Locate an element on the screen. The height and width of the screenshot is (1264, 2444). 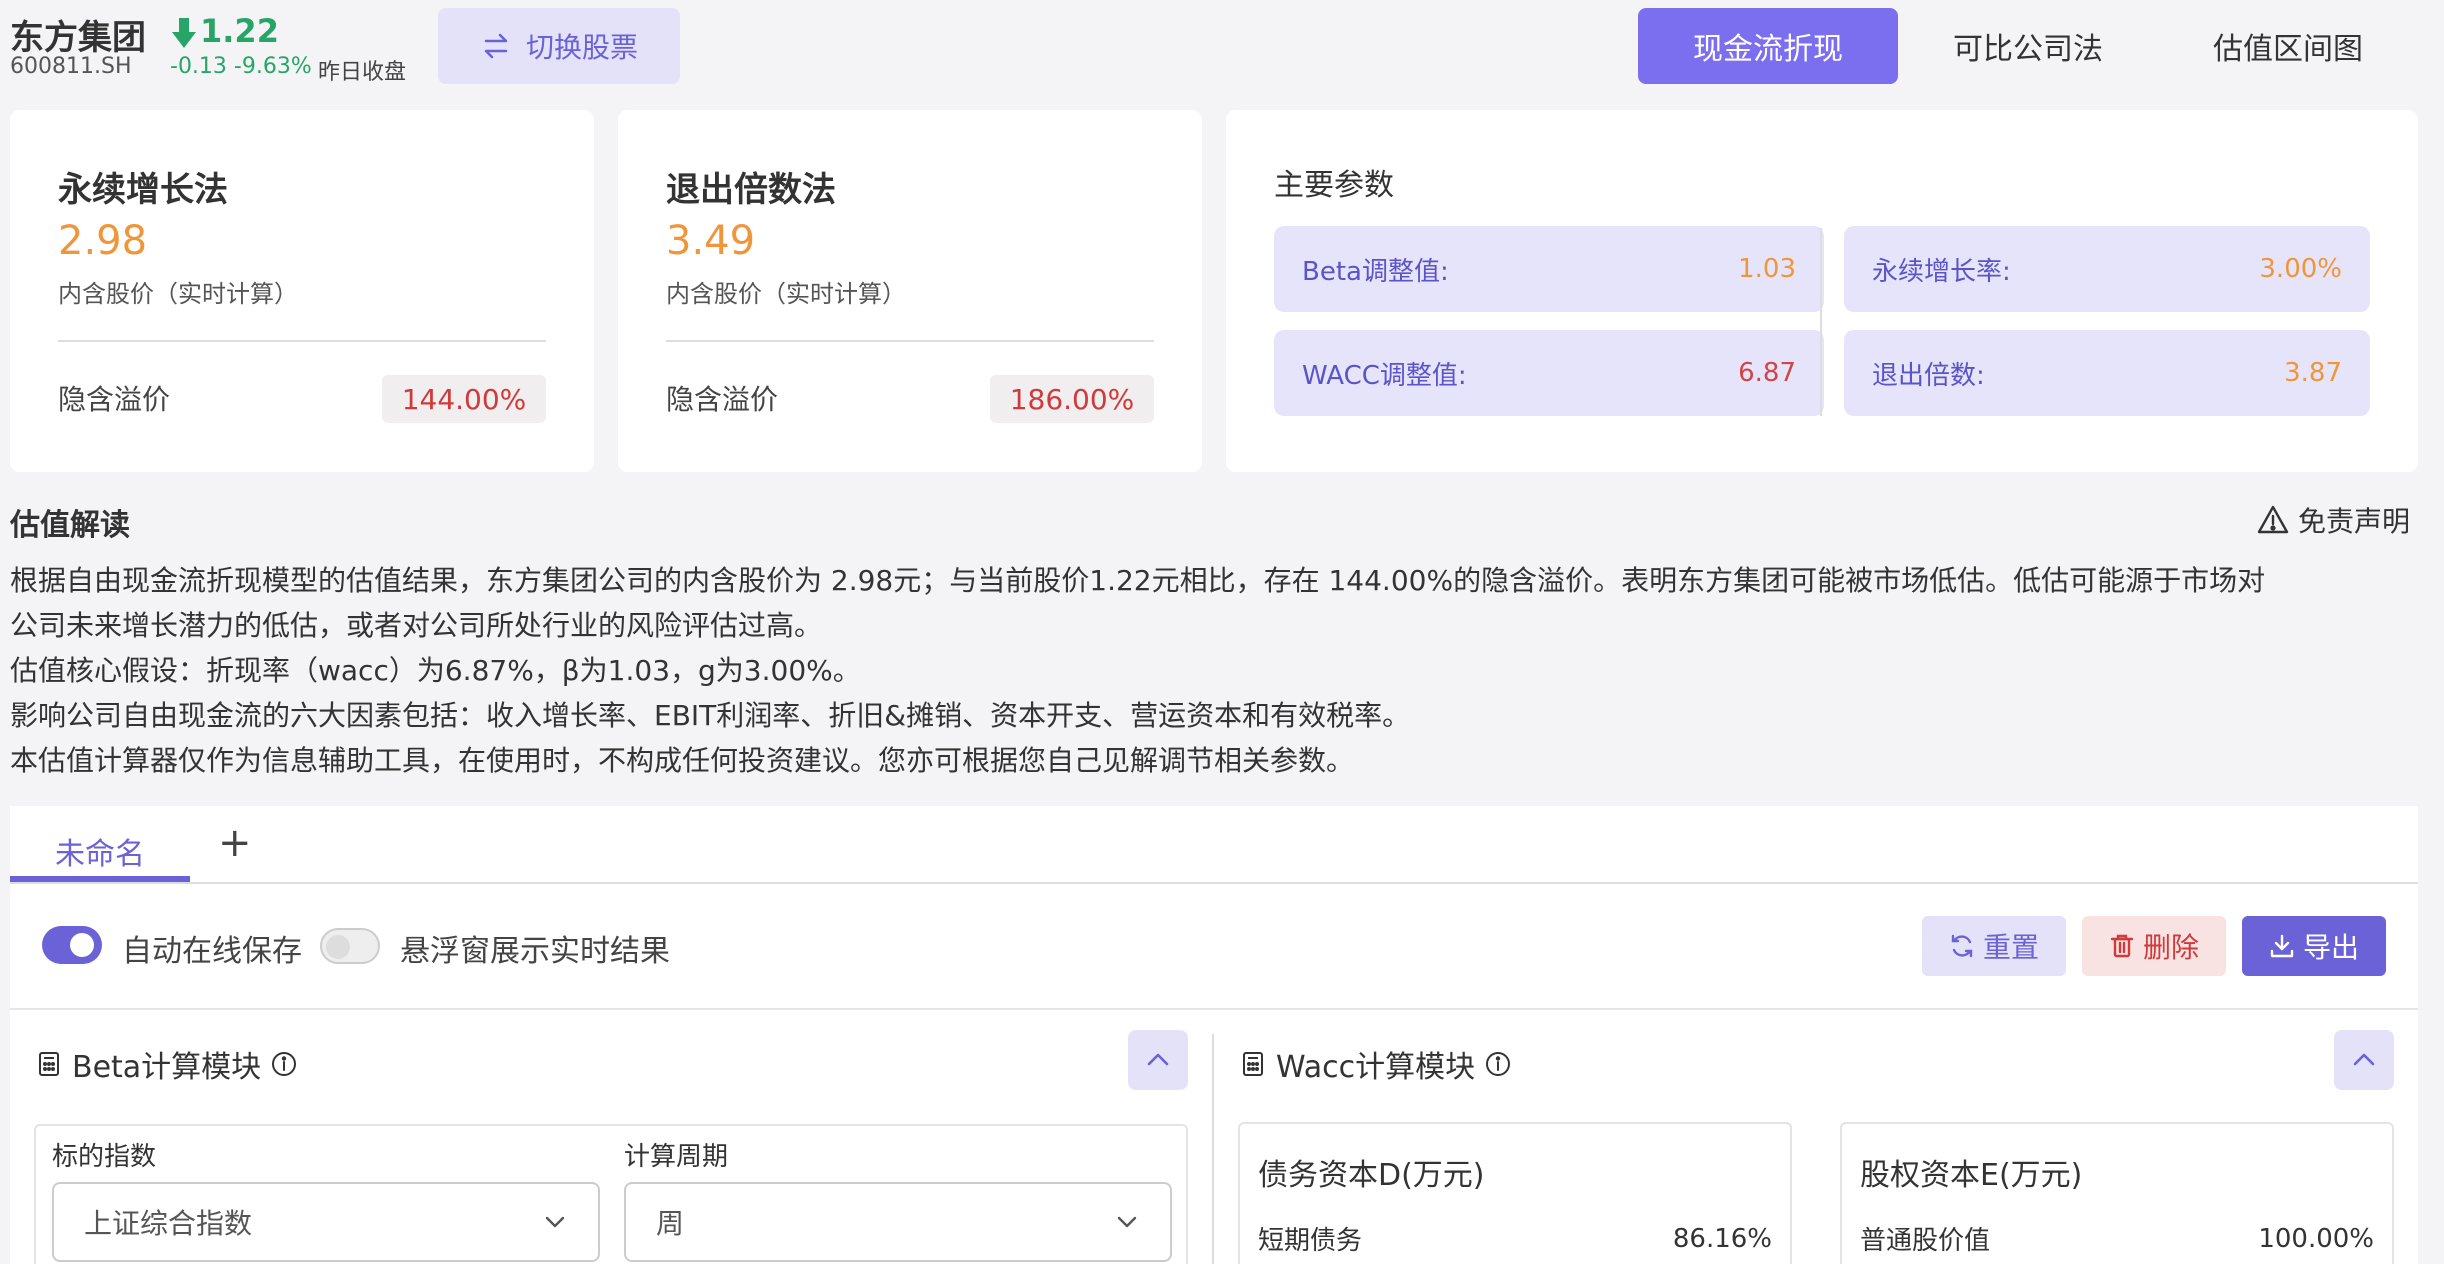
wacc-collapse-button is located at coordinates (2364, 1060).